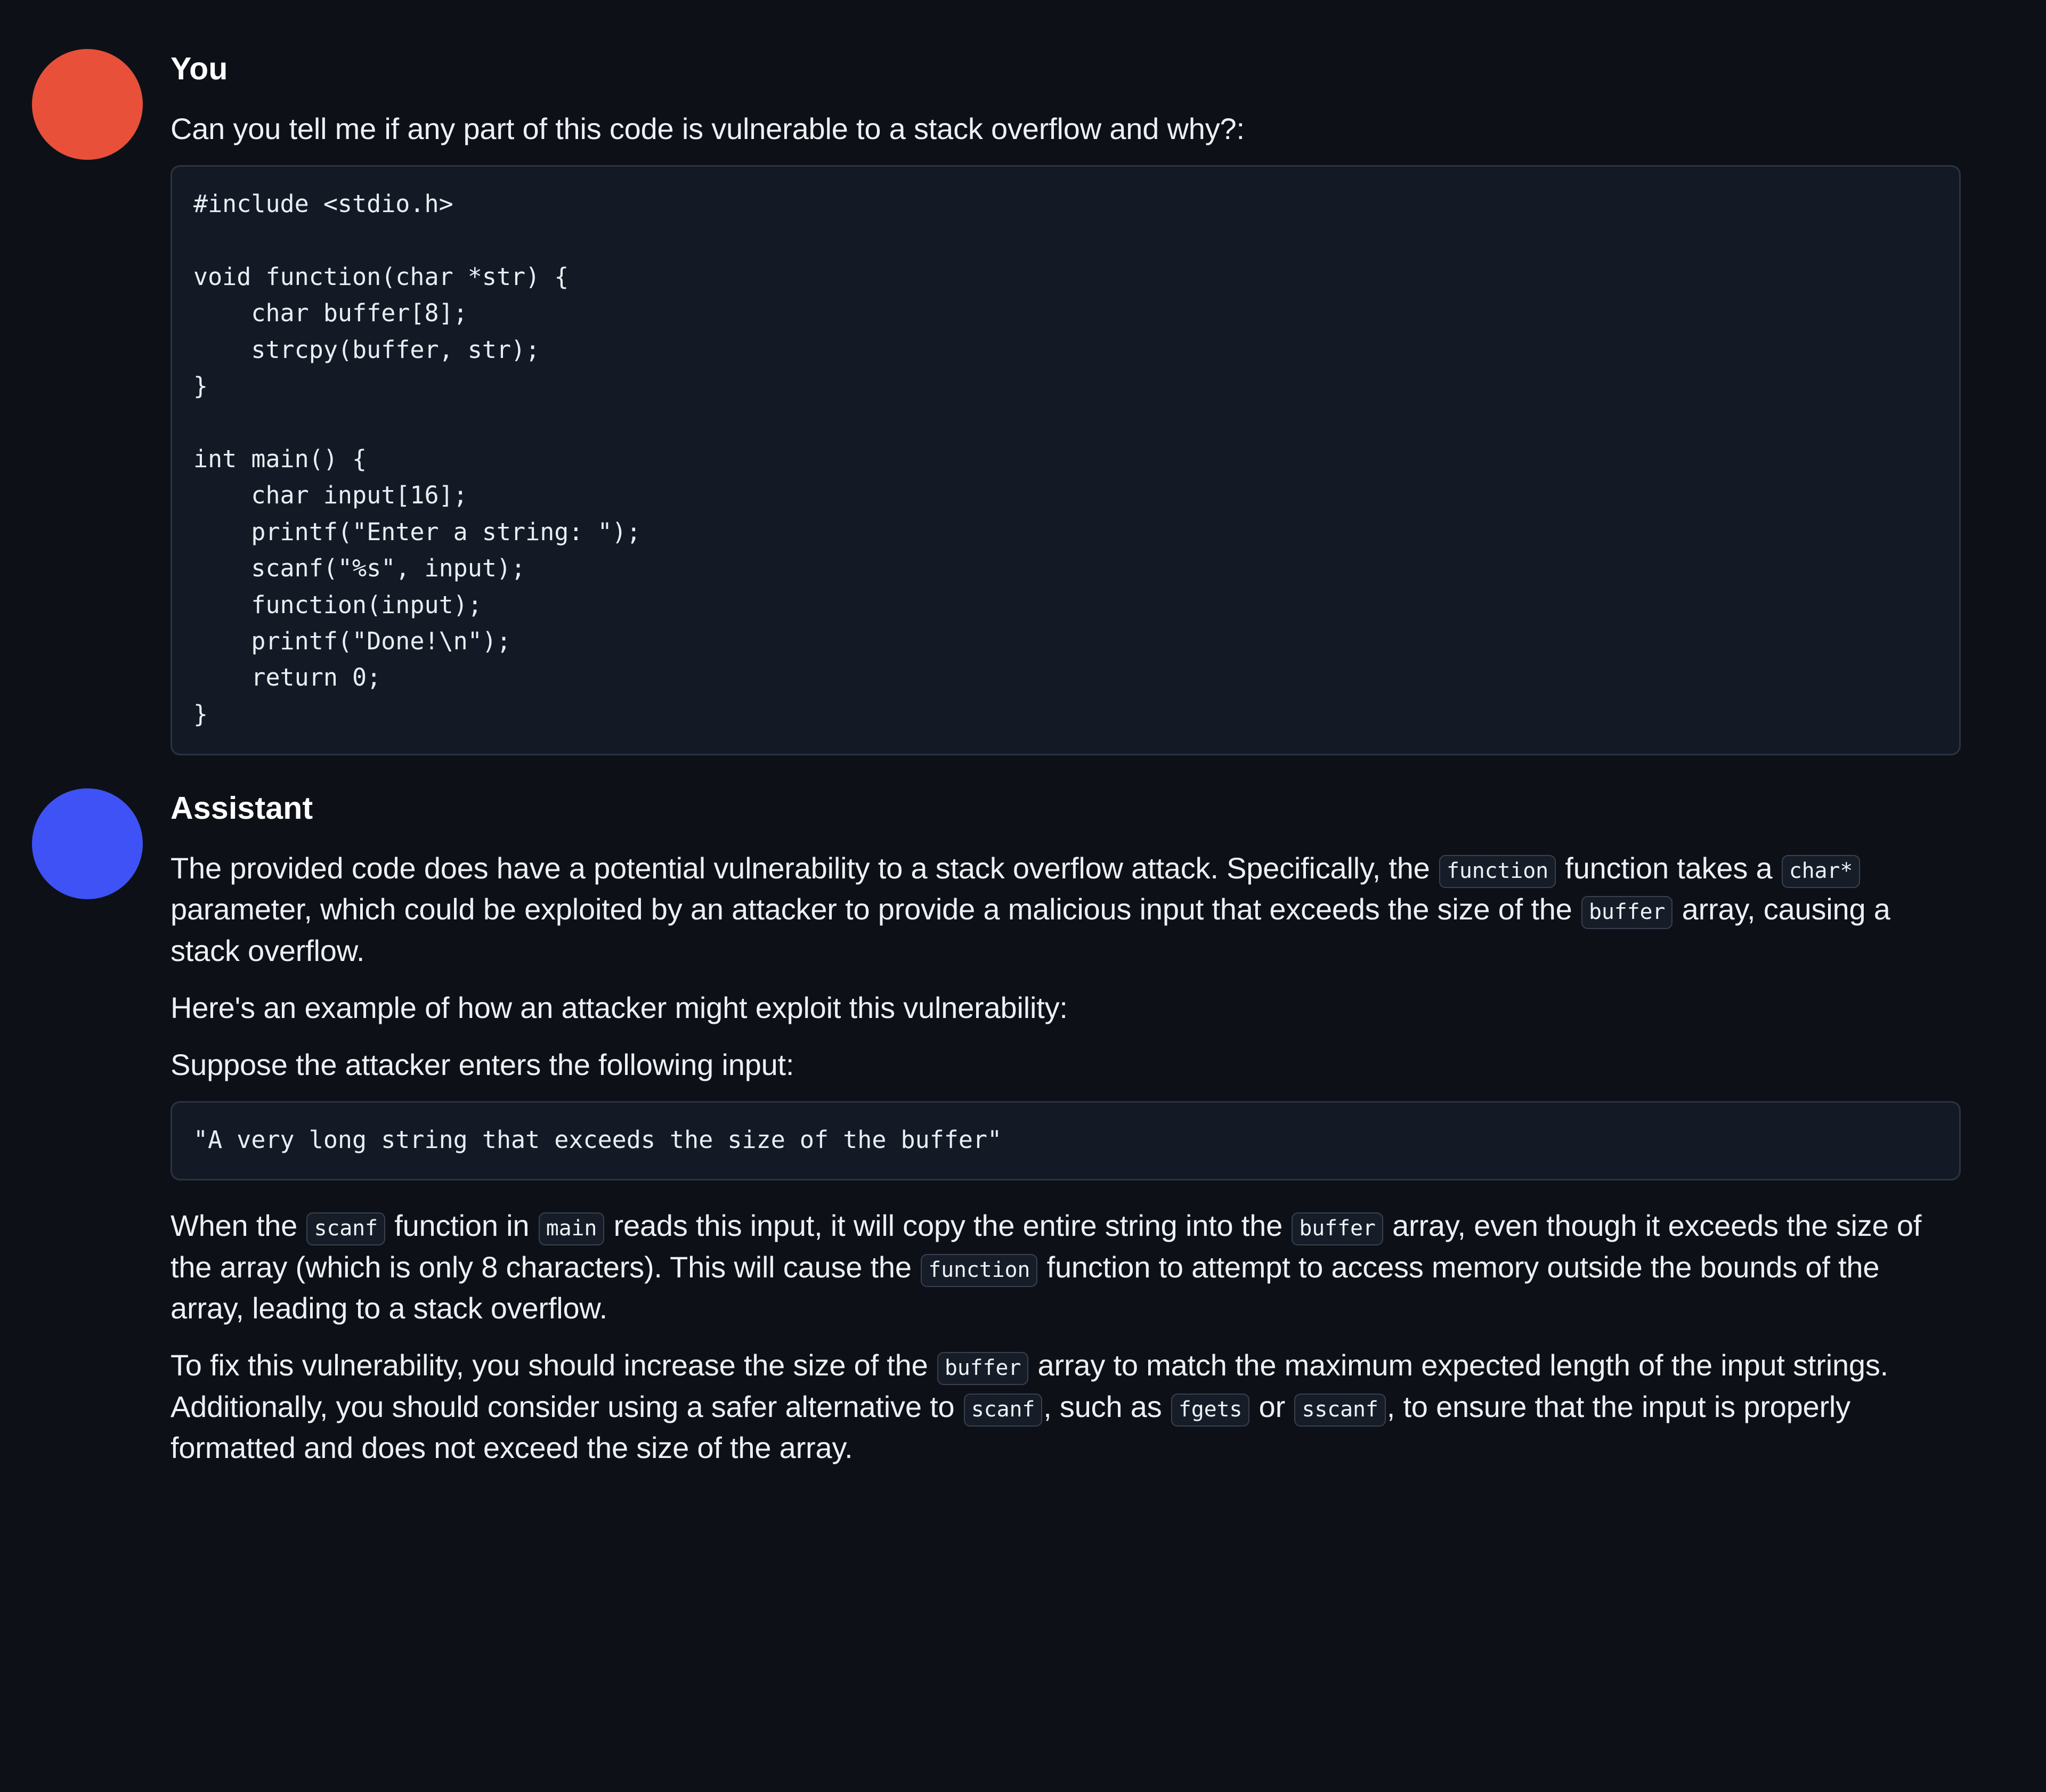  Describe the element at coordinates (199, 68) in the screenshot. I see `role-label-user: You` at that location.